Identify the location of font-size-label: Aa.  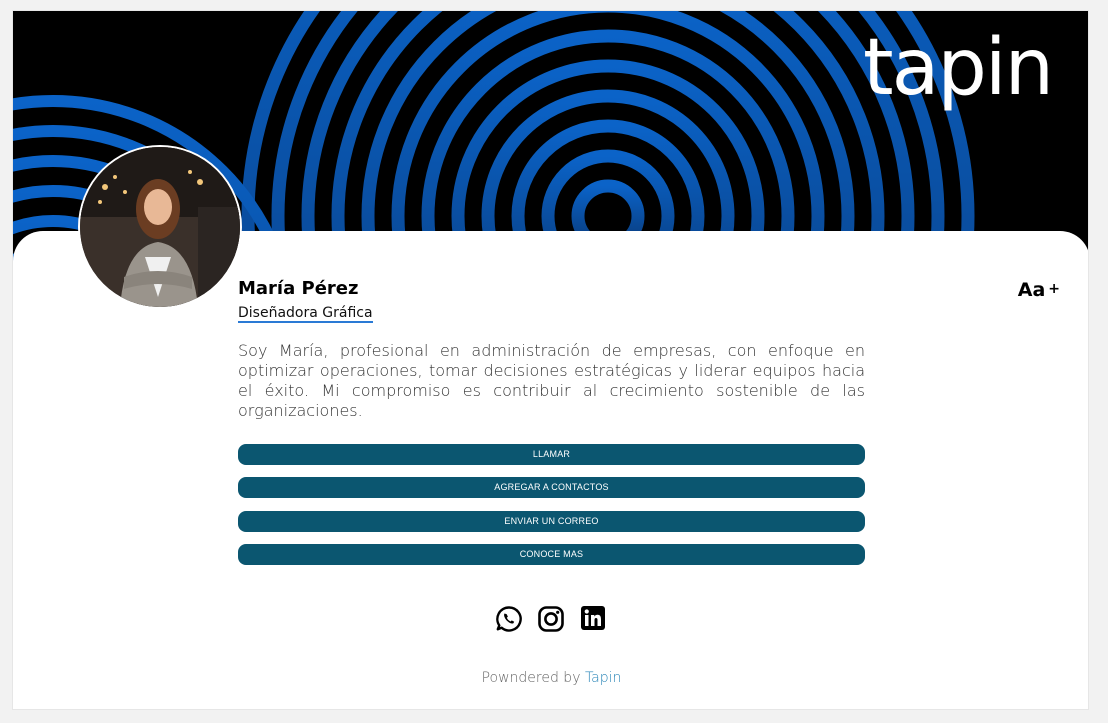
(1031, 290).